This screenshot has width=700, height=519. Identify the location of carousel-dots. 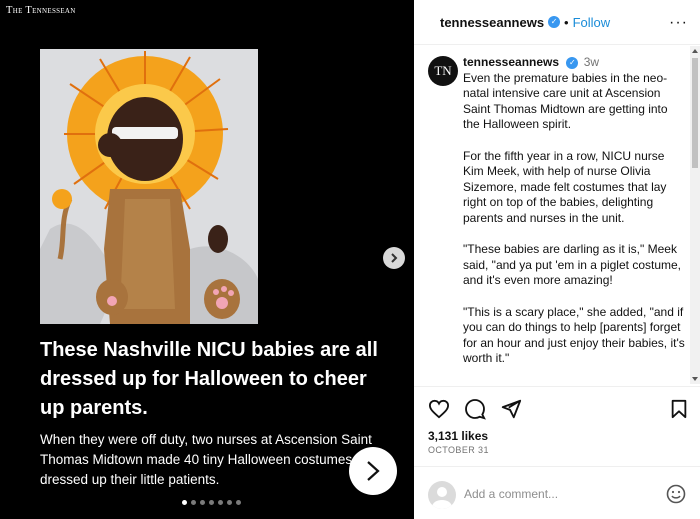
(211, 502).